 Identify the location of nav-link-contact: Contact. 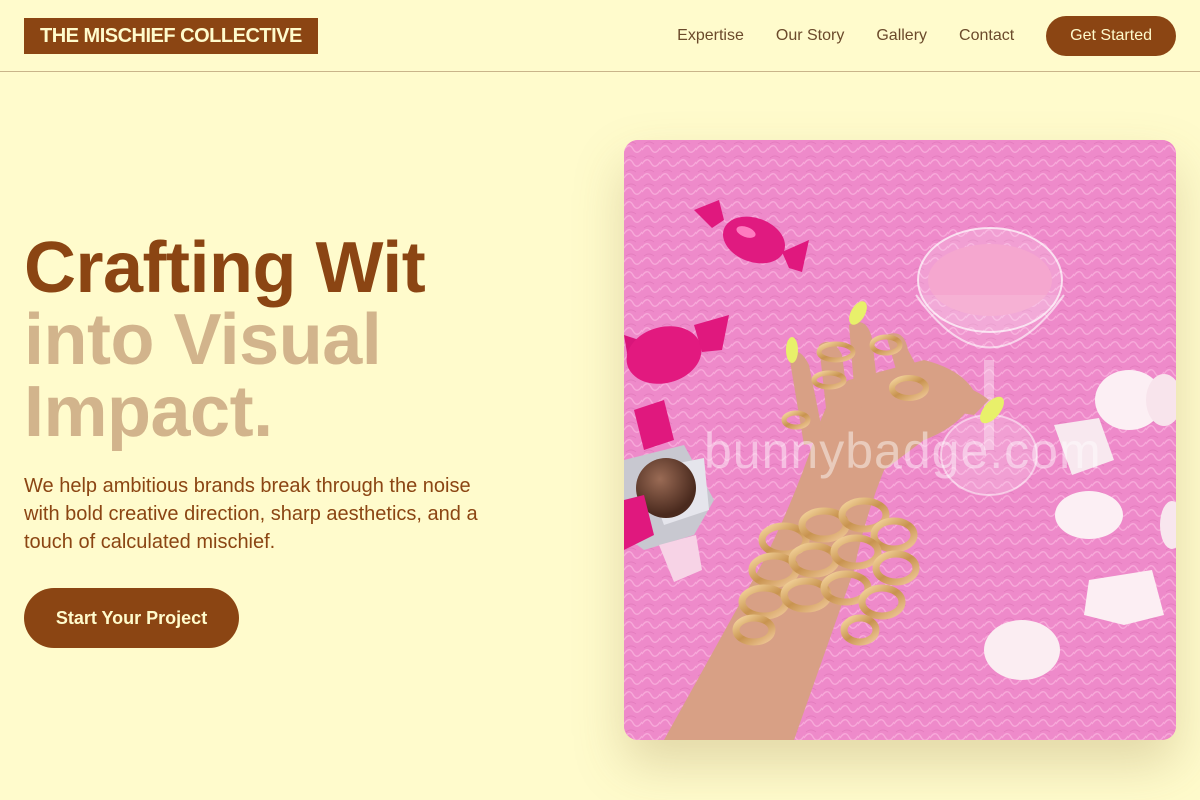
(986, 36).